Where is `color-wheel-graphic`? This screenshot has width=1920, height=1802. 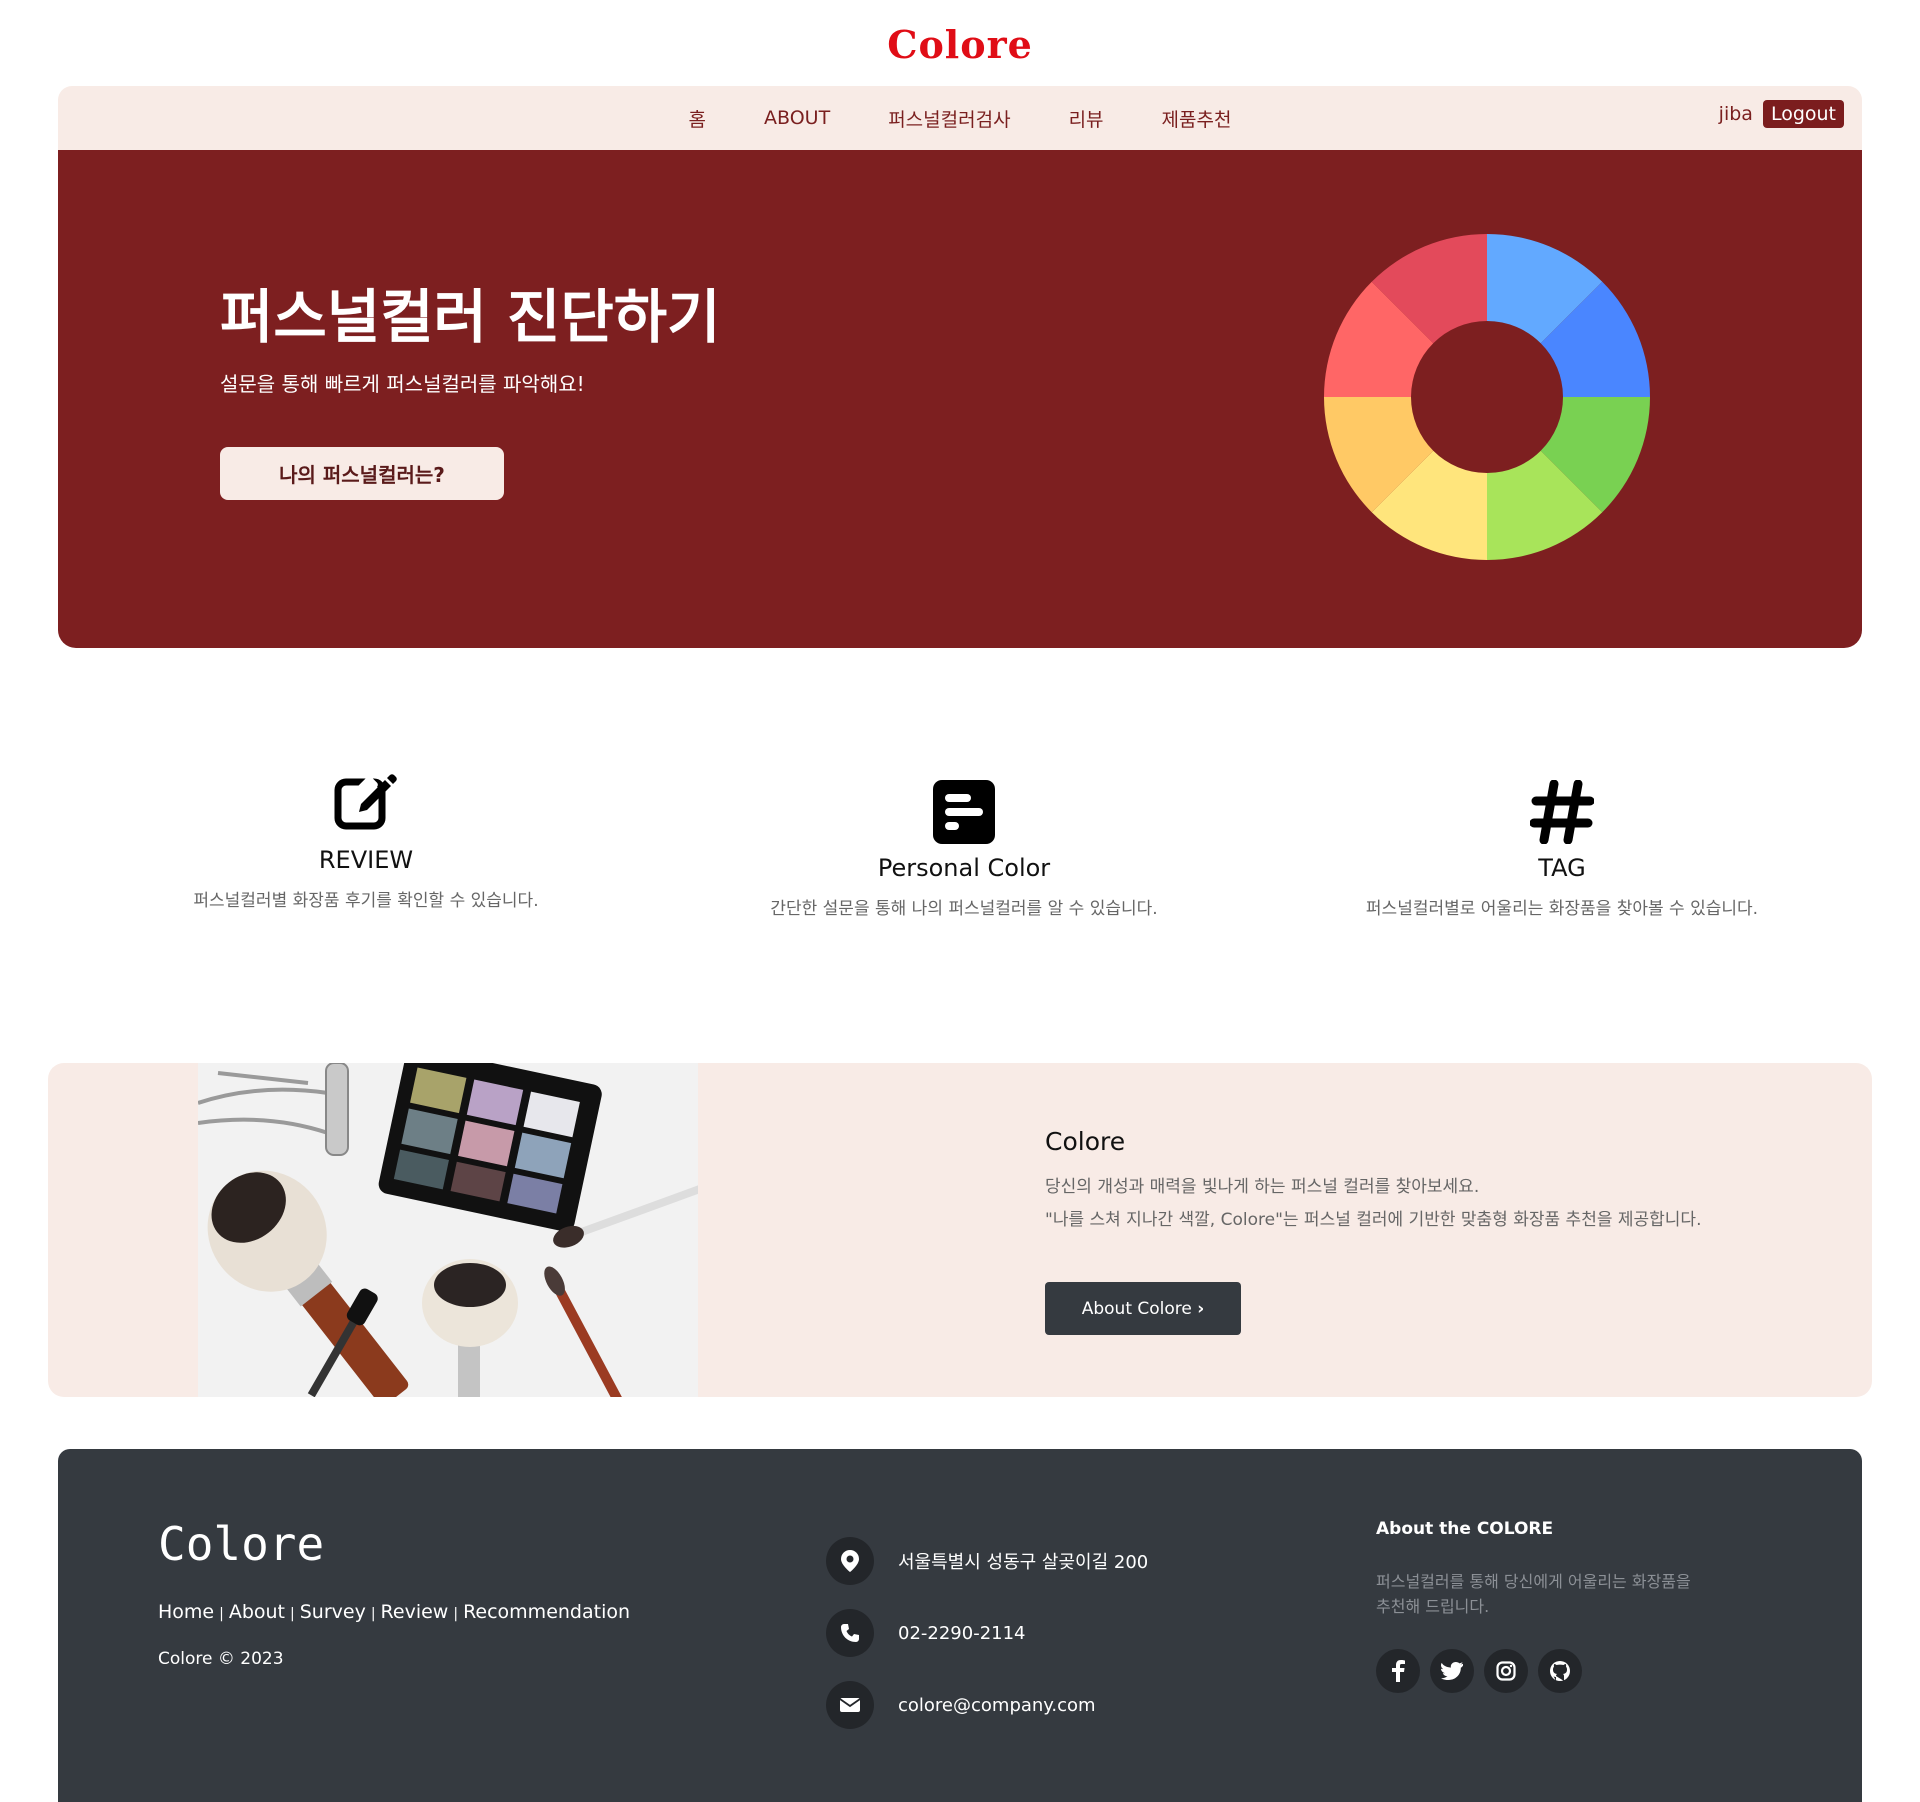 color-wheel-graphic is located at coordinates (1487, 397).